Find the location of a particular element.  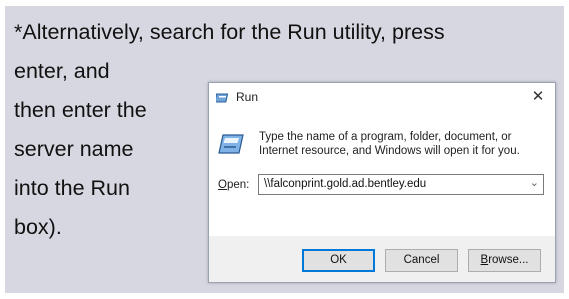

instruction-line: box). is located at coordinates (38, 227).